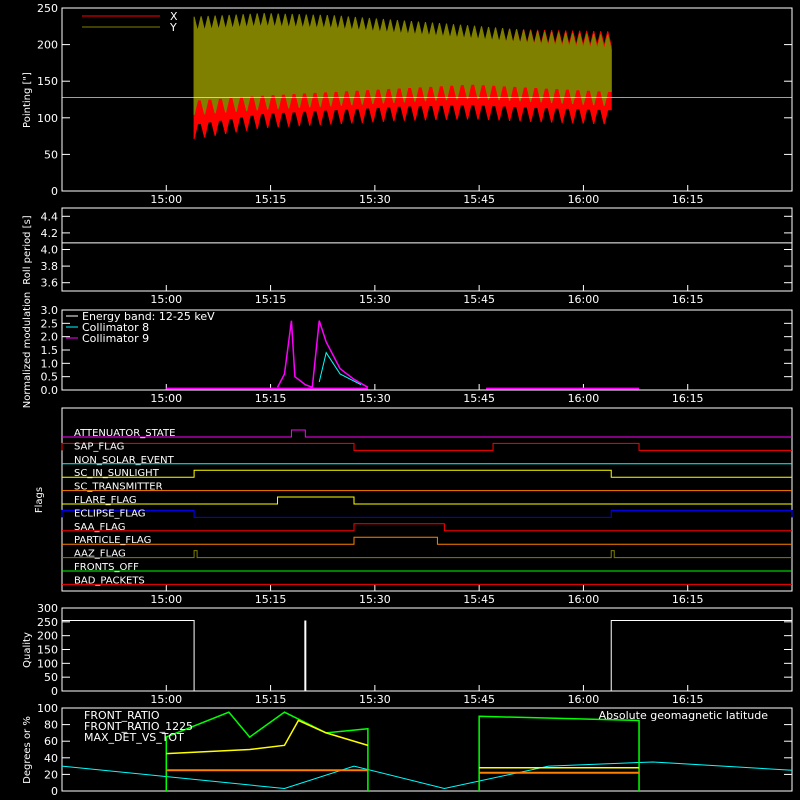 The height and width of the screenshot is (800, 800). Describe the element at coordinates (51, 758) in the screenshot. I see `y-tick-label: 40` at that location.